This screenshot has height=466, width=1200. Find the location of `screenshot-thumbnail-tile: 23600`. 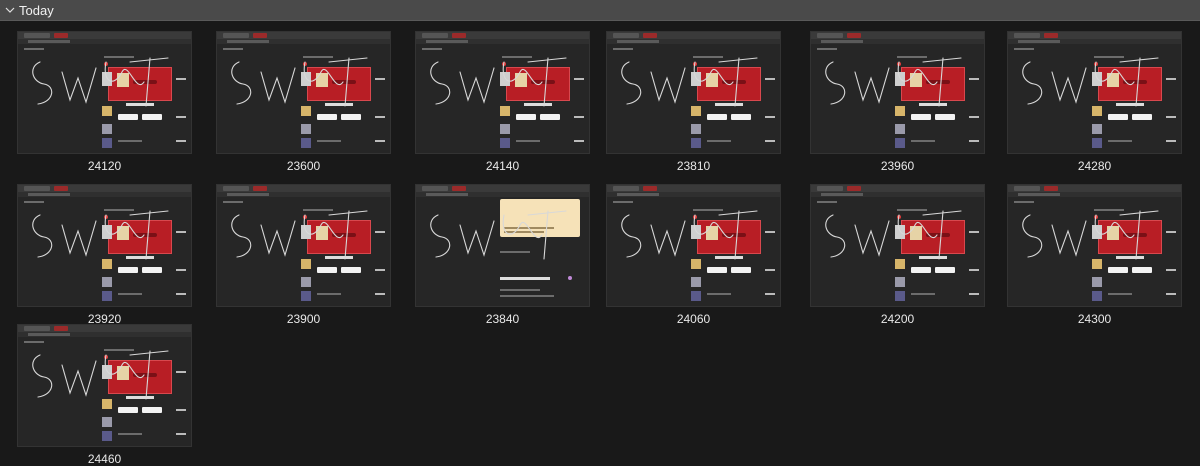

screenshot-thumbnail-tile: 23600 is located at coordinates (303, 99).